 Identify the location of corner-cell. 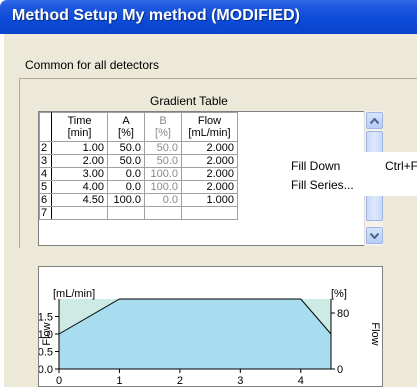
(45, 127).